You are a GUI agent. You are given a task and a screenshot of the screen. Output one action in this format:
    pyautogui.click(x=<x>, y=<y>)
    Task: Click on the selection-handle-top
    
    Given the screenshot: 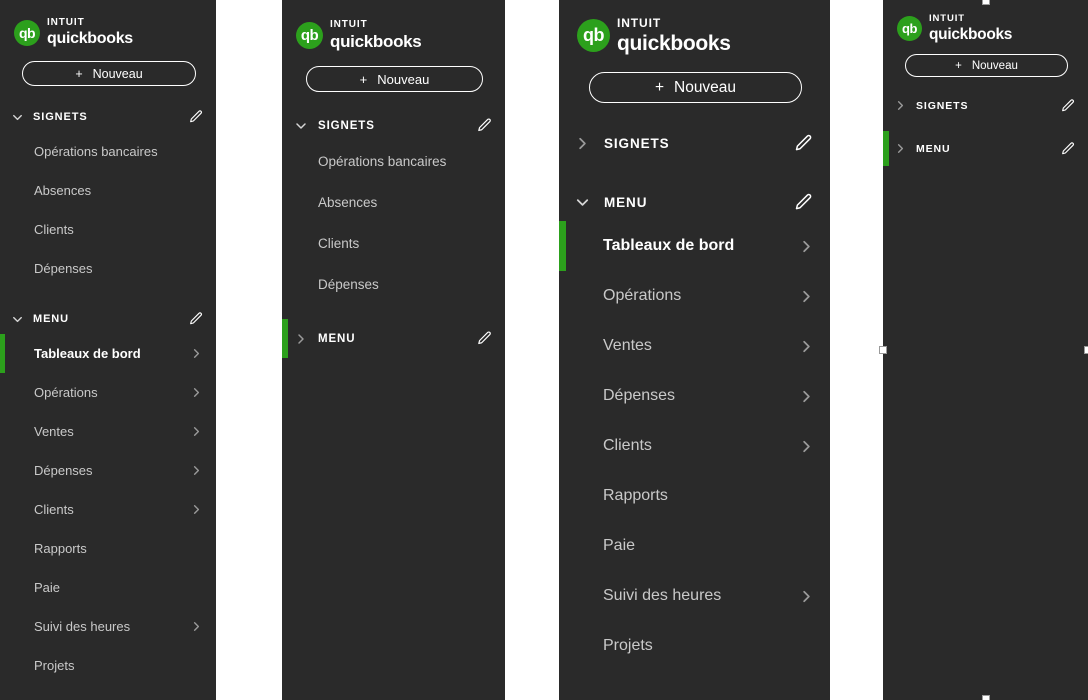 What is the action you would take?
    pyautogui.click(x=986, y=2)
    